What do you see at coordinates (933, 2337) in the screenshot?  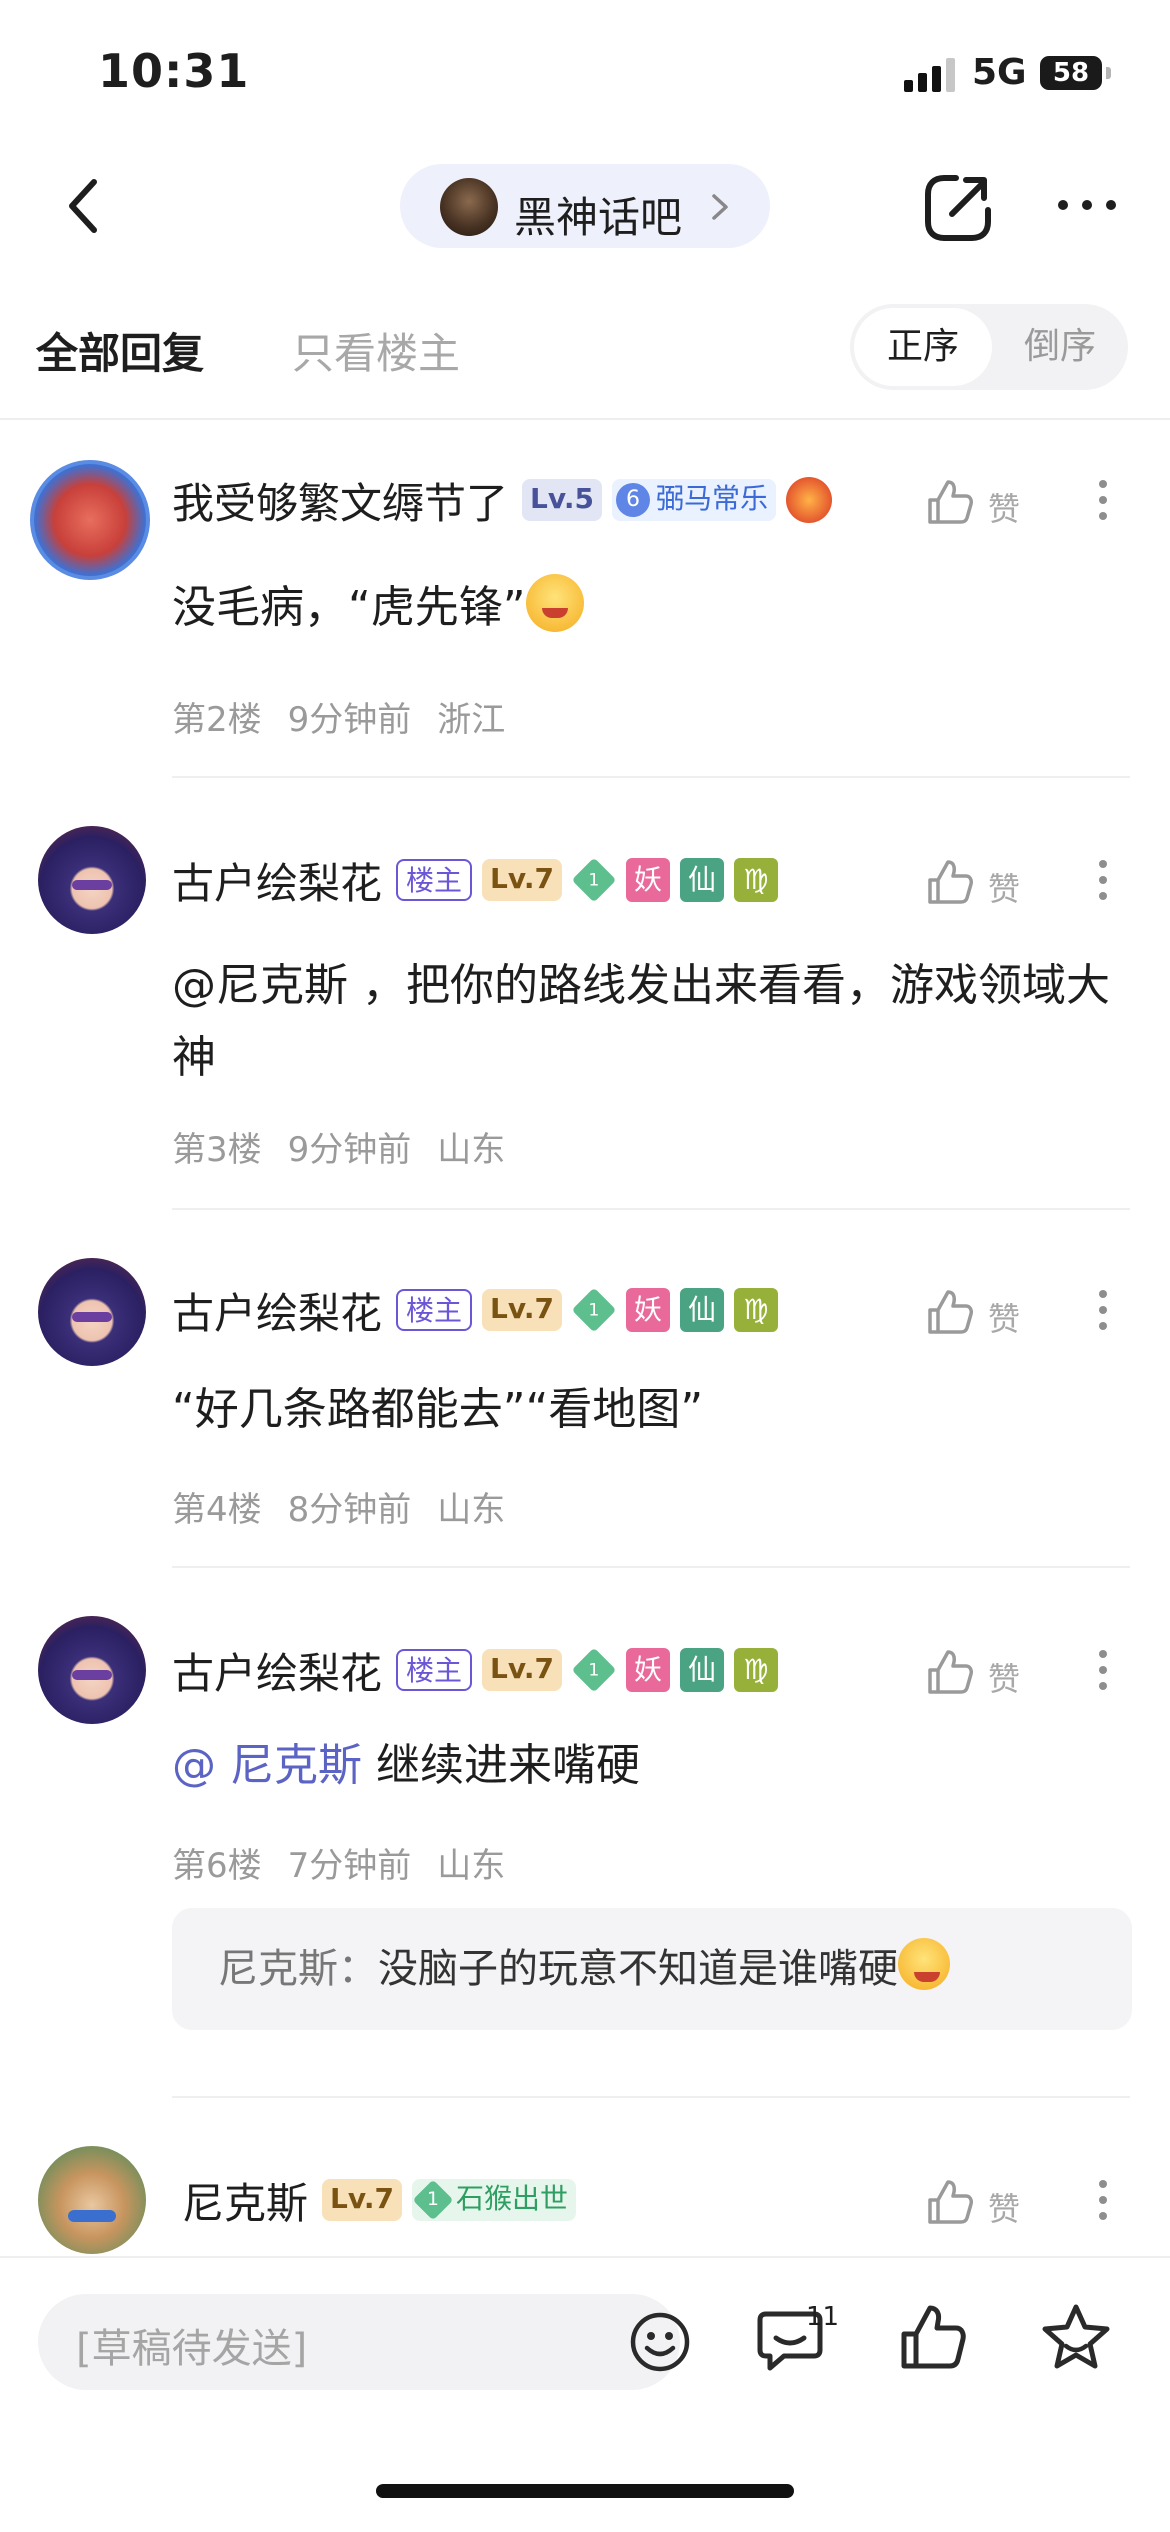 I see `thumbs-up-icon` at bounding box center [933, 2337].